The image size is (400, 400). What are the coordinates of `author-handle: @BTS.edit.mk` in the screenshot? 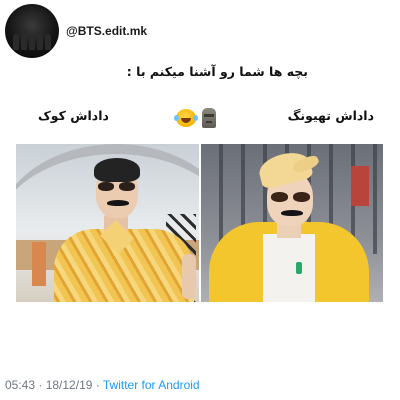 It's located at (106, 31).